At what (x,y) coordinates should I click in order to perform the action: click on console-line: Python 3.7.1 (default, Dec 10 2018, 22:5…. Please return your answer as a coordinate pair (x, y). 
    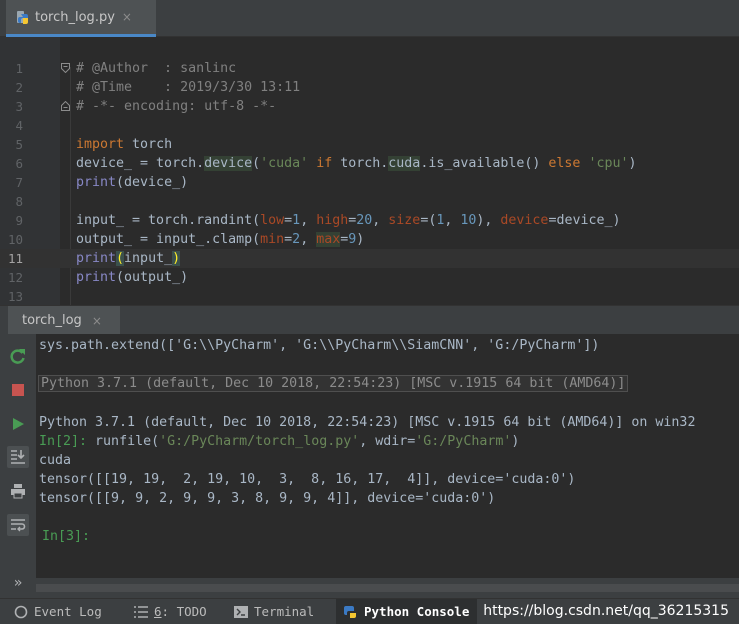
    Looking at the image, I should click on (367, 422).